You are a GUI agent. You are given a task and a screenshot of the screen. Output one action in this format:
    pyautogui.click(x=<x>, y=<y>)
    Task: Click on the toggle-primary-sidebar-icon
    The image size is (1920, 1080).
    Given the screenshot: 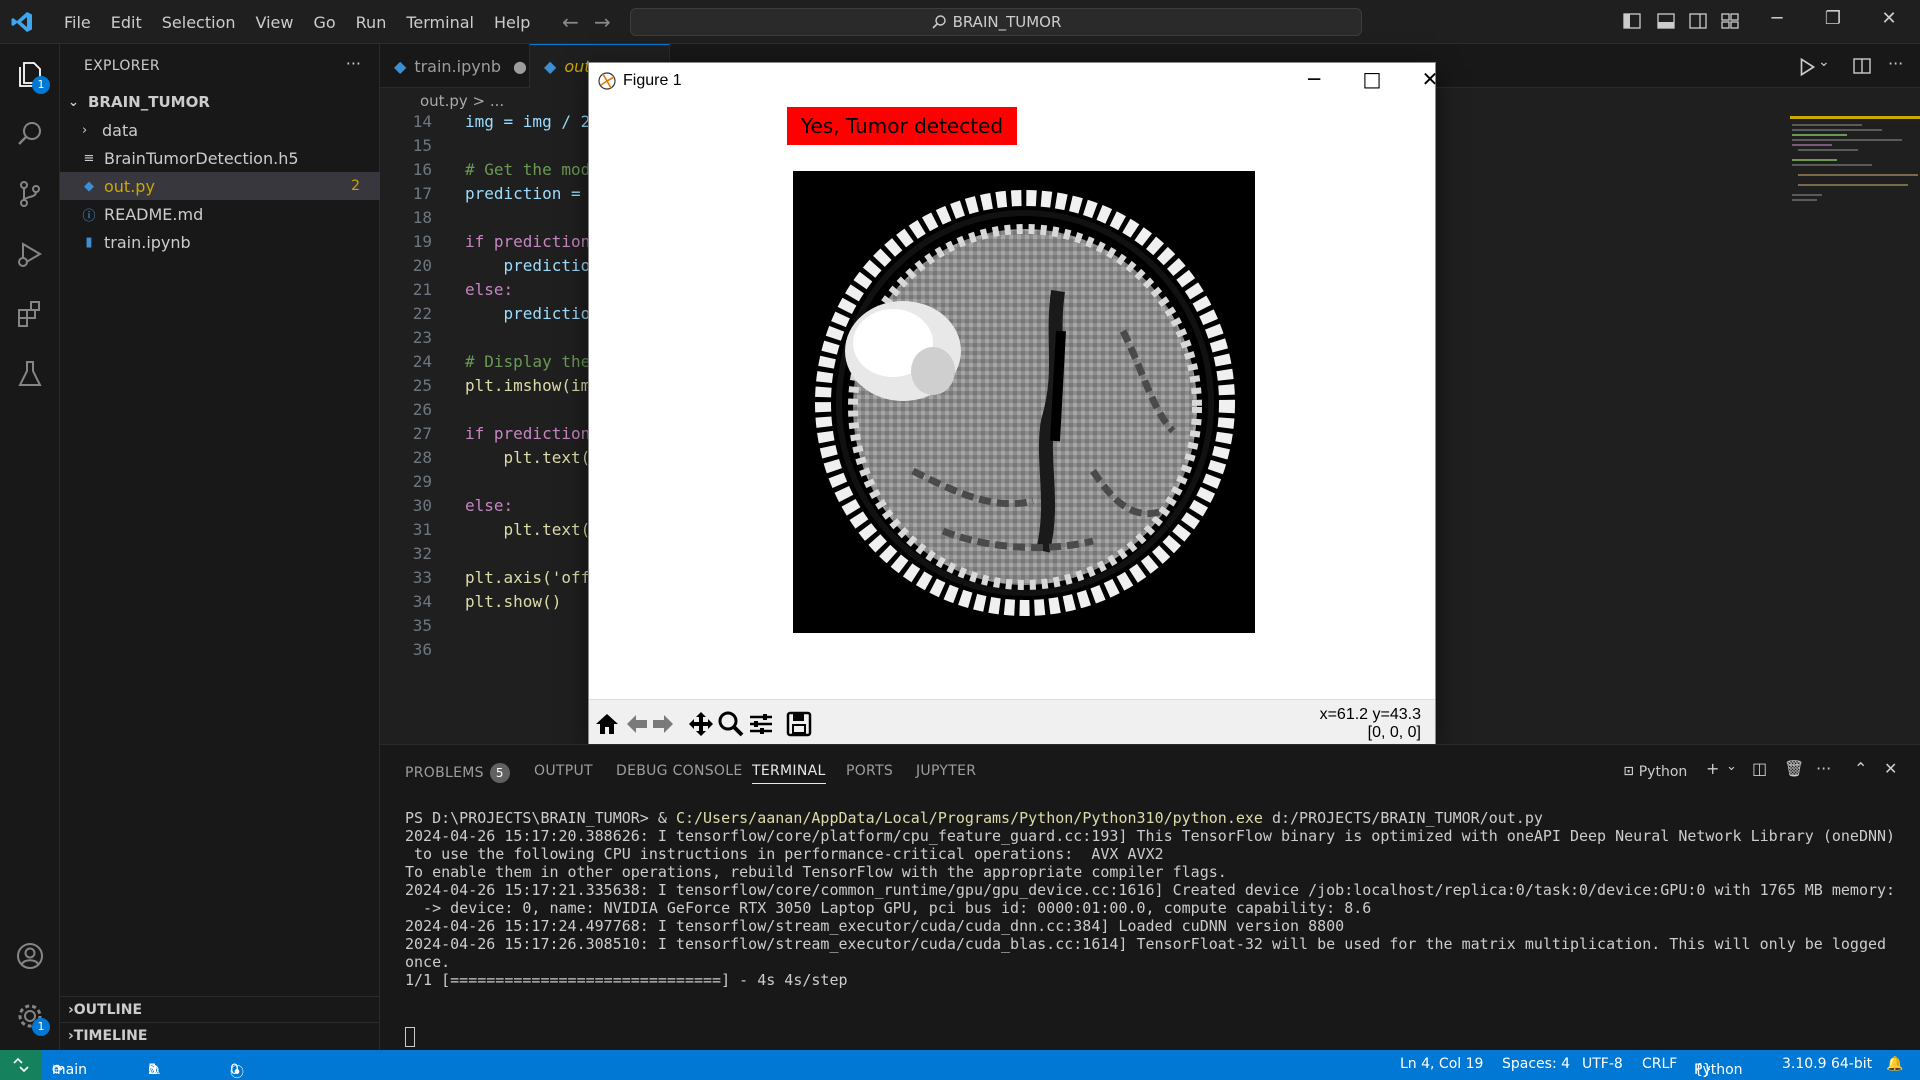 What is the action you would take?
    pyautogui.click(x=1632, y=21)
    